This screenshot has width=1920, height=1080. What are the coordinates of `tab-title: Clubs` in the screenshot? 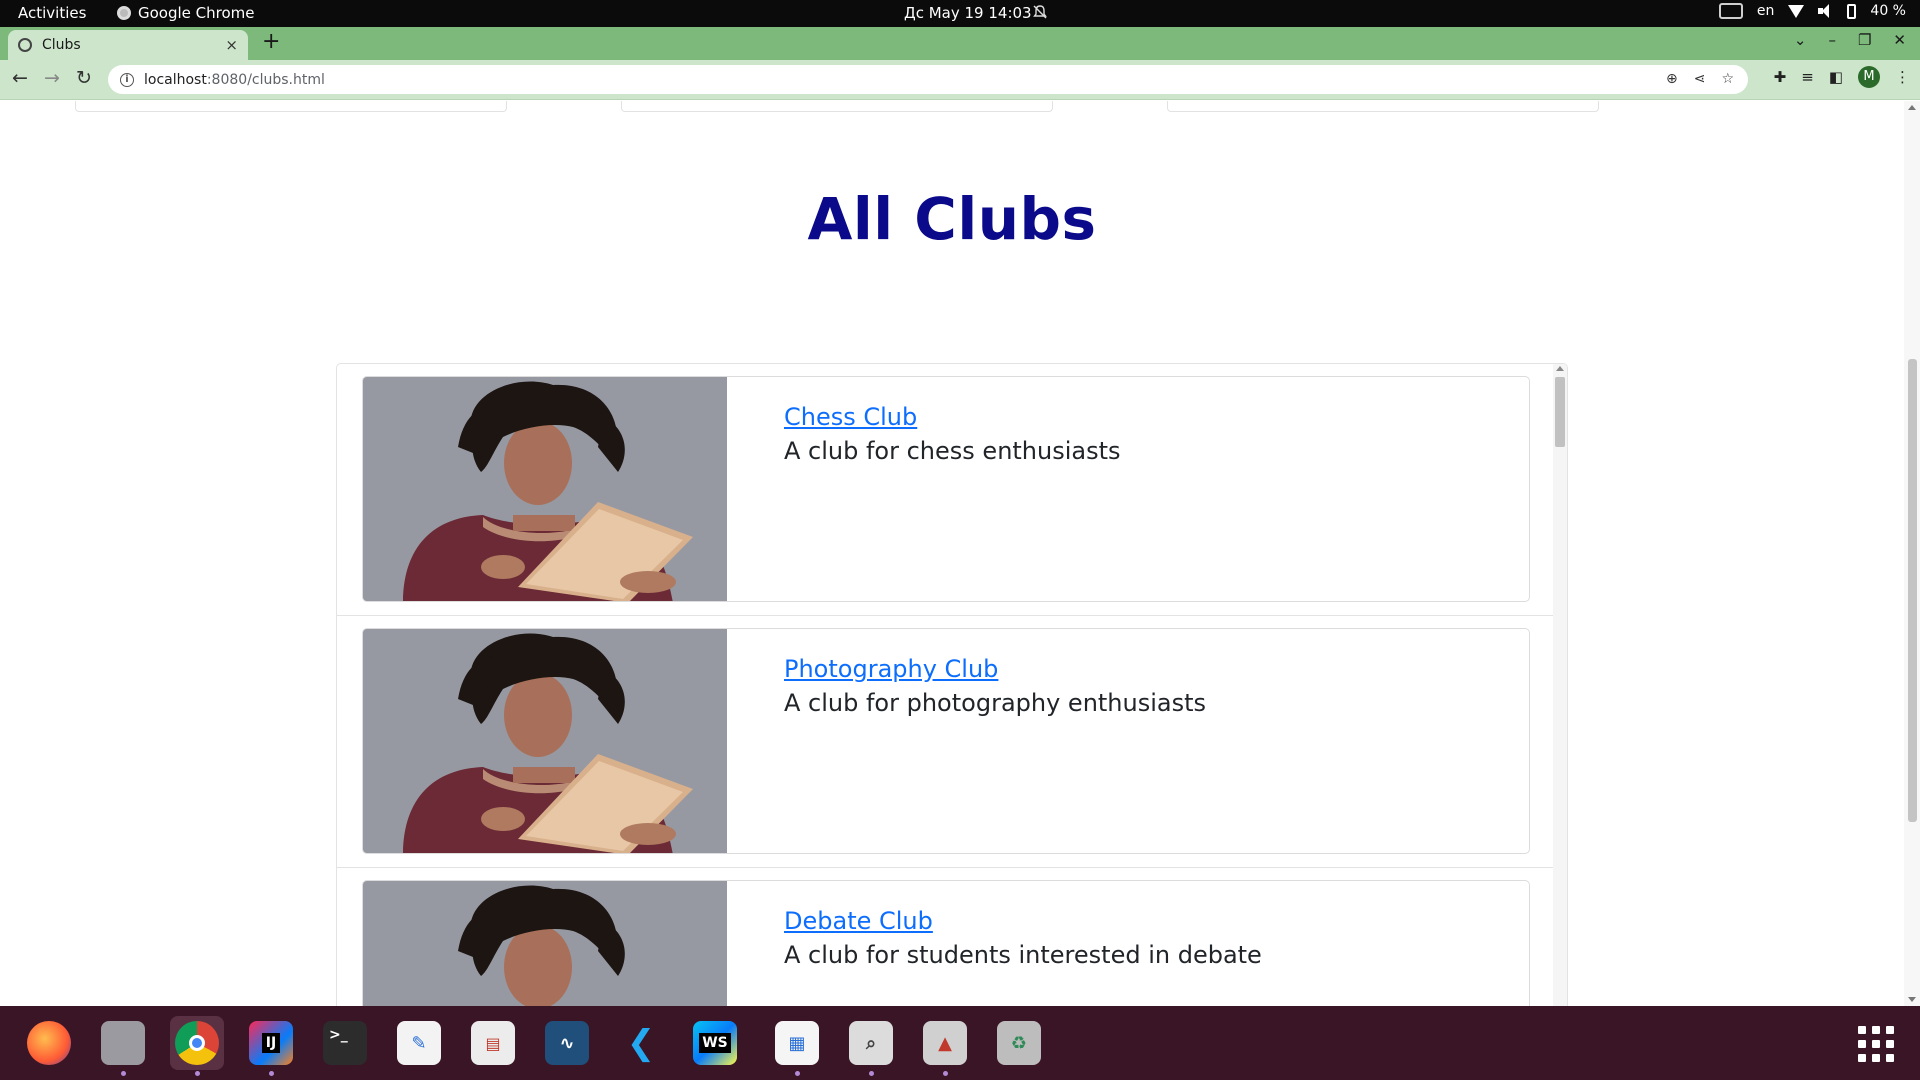 It's located at (61, 45).